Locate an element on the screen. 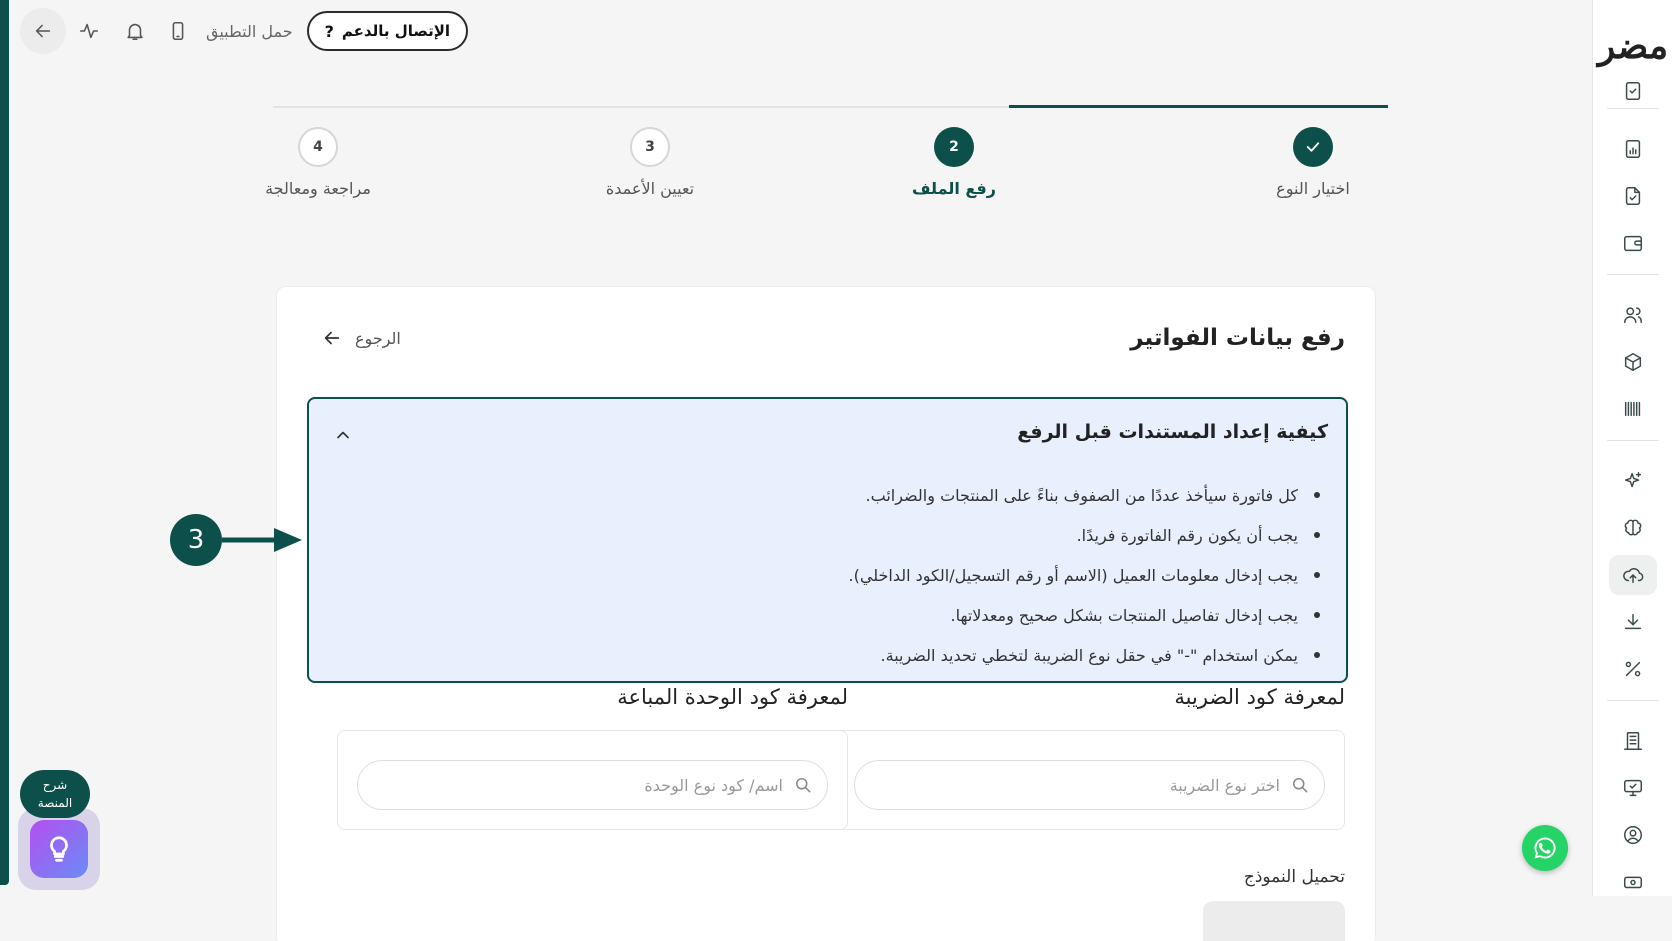 The width and height of the screenshot is (1672, 941). logo: مضر is located at coordinates (1633, 46).